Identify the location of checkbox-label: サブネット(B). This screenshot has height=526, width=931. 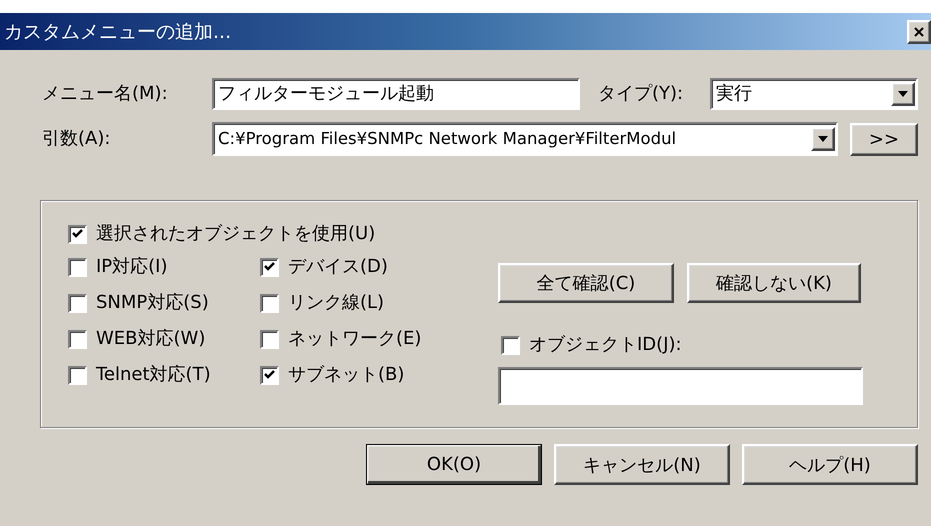
(346, 375).